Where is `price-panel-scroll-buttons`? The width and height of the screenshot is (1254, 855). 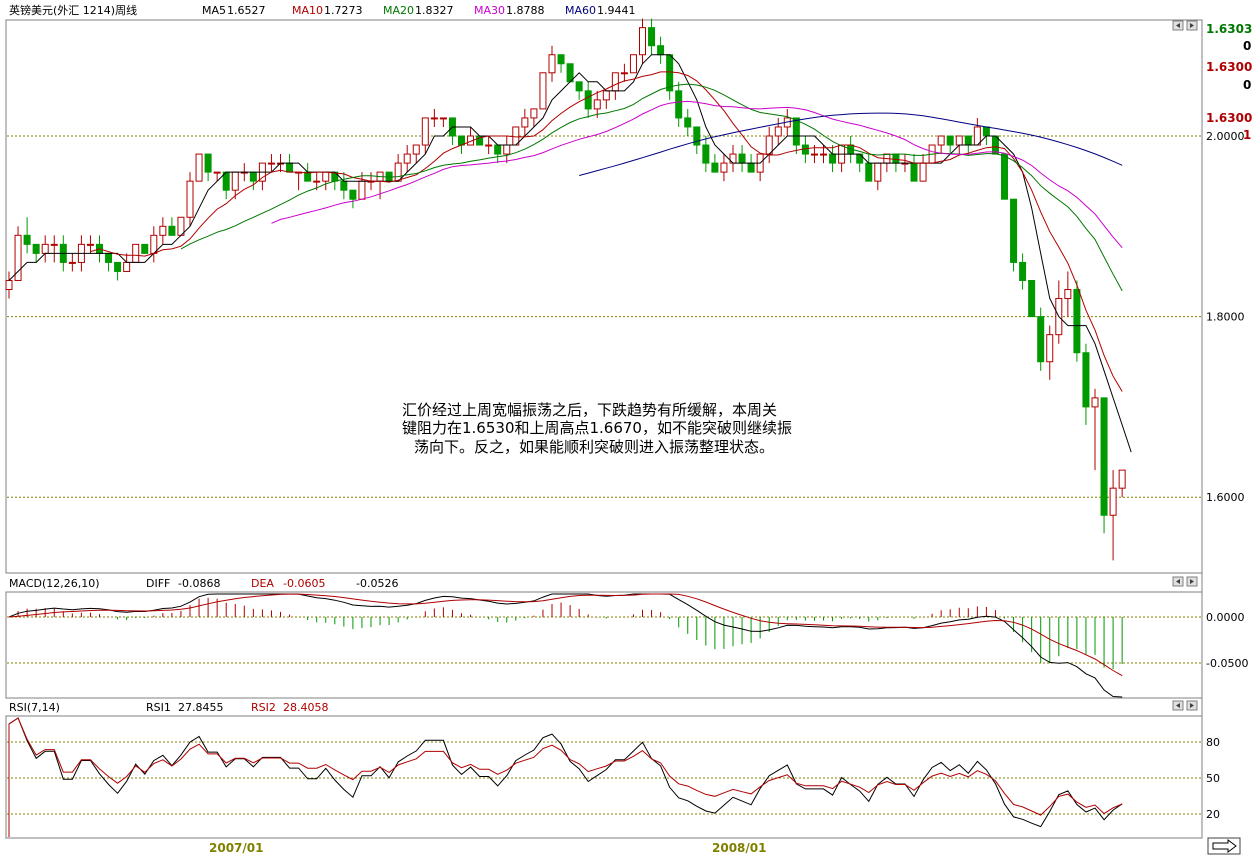
price-panel-scroll-buttons is located at coordinates (1185, 25).